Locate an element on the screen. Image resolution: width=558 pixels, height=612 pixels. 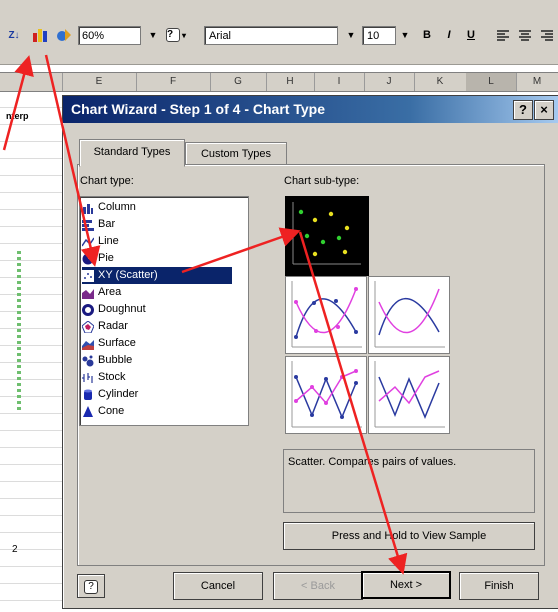
font-name-dropdown-arrow: ▼ is located at coordinates (351, 34).